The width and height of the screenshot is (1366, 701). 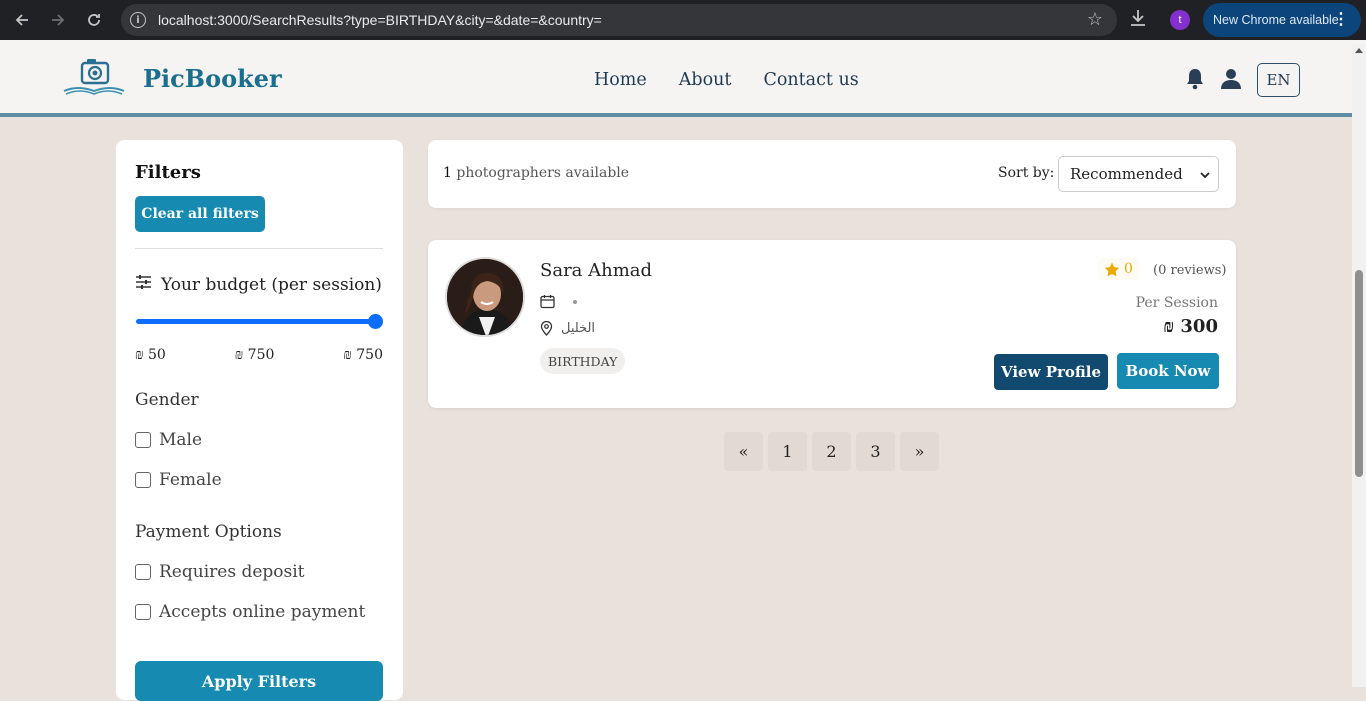 I want to click on sort-label: Sort by:, so click(x=1026, y=173).